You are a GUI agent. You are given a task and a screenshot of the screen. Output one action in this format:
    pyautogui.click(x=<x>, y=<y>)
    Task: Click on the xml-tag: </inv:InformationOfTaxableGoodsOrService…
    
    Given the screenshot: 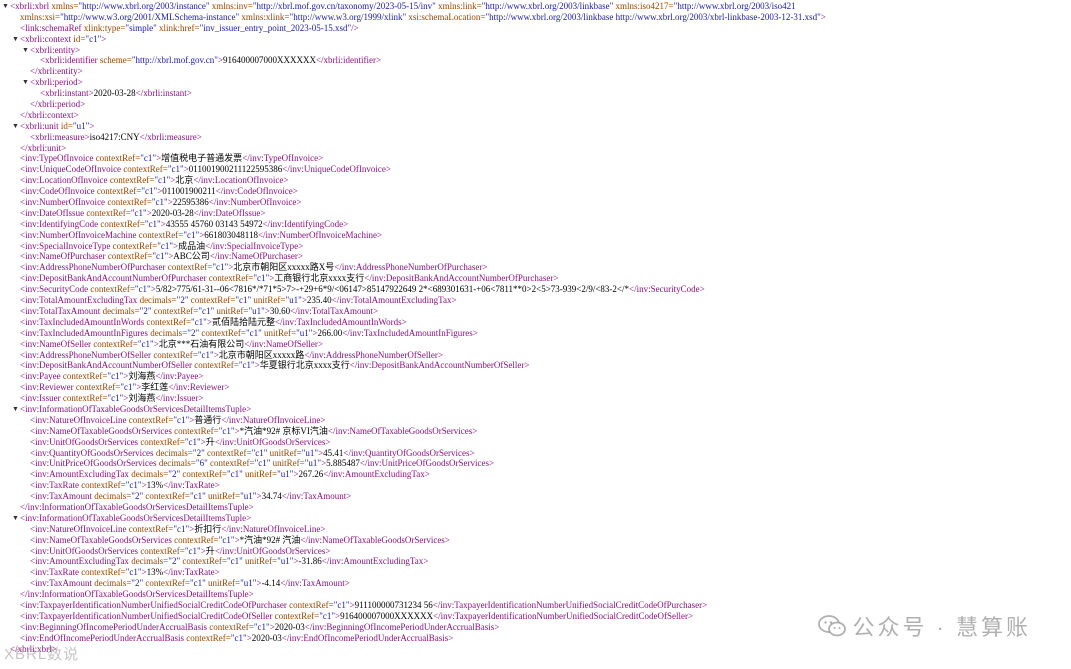 What is the action you would take?
    pyautogui.click(x=137, y=594)
    